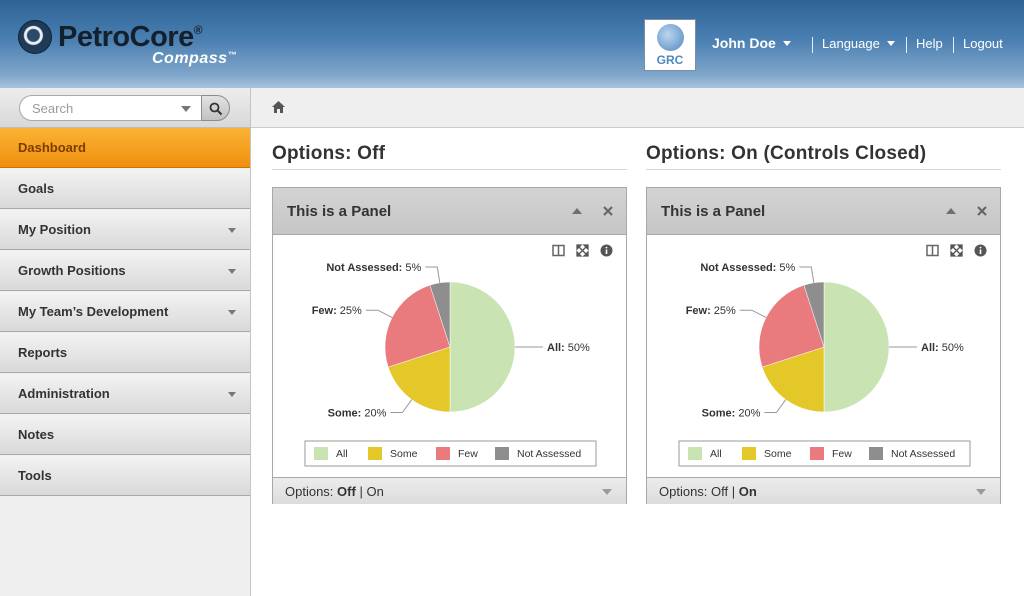 The image size is (1024, 596). Describe the element at coordinates (125, 148) in the screenshot. I see `sidebar-item-dashboard: Dashboard` at that location.